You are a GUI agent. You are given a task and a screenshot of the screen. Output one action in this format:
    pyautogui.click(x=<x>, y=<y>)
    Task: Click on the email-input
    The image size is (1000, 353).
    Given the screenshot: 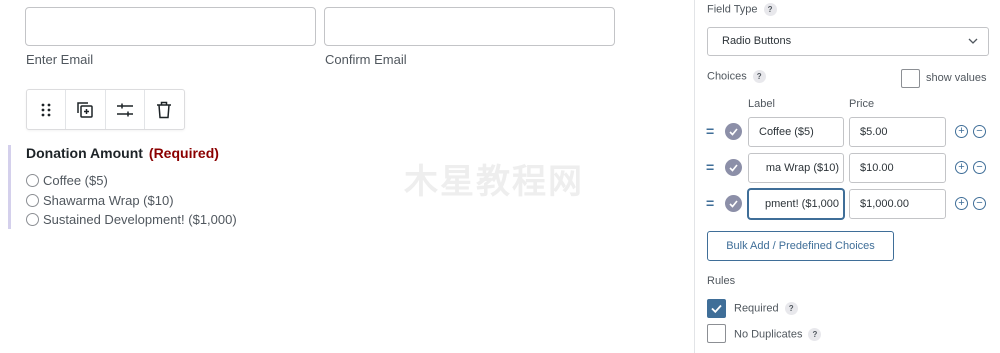 What is the action you would take?
    pyautogui.click(x=170, y=26)
    